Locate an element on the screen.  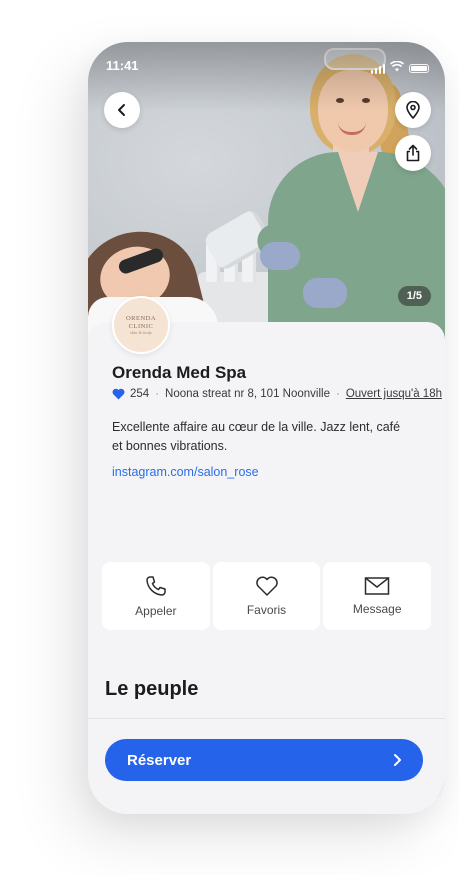
signal-icon is located at coordinates (377, 68).